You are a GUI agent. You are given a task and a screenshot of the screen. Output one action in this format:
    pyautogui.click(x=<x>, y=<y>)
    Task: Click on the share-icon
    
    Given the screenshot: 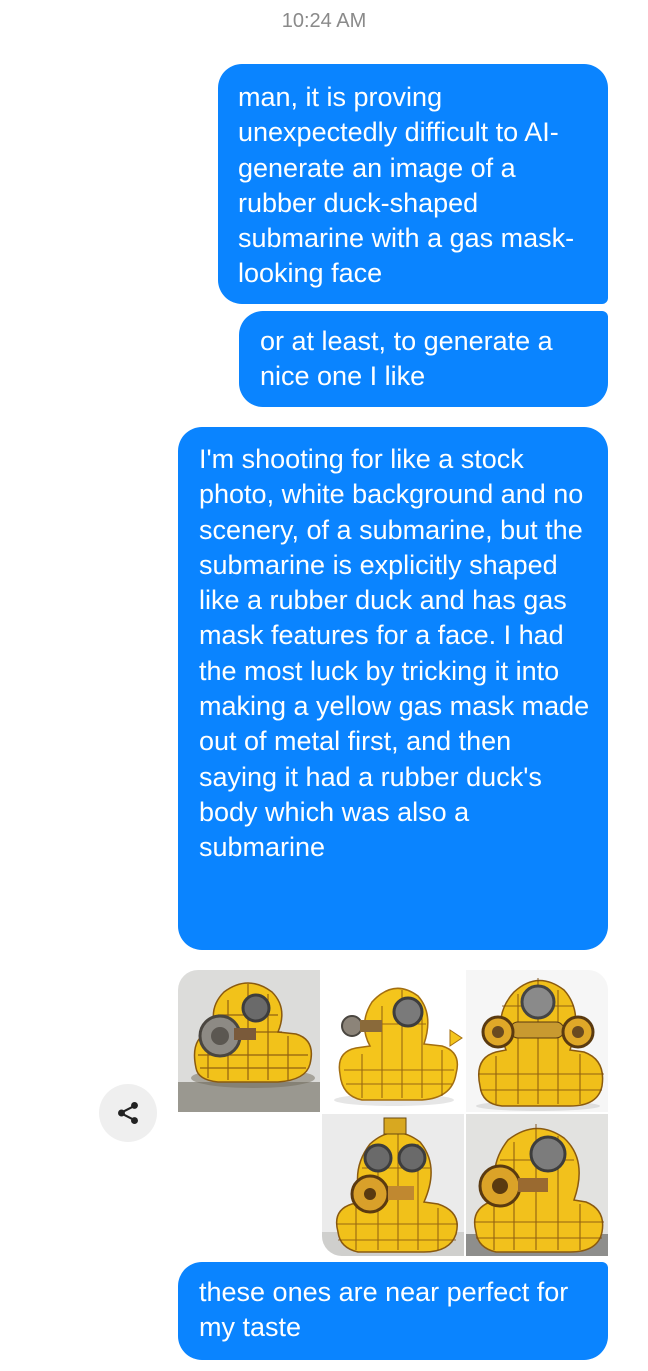 What is the action you would take?
    pyautogui.click(x=128, y=1113)
    